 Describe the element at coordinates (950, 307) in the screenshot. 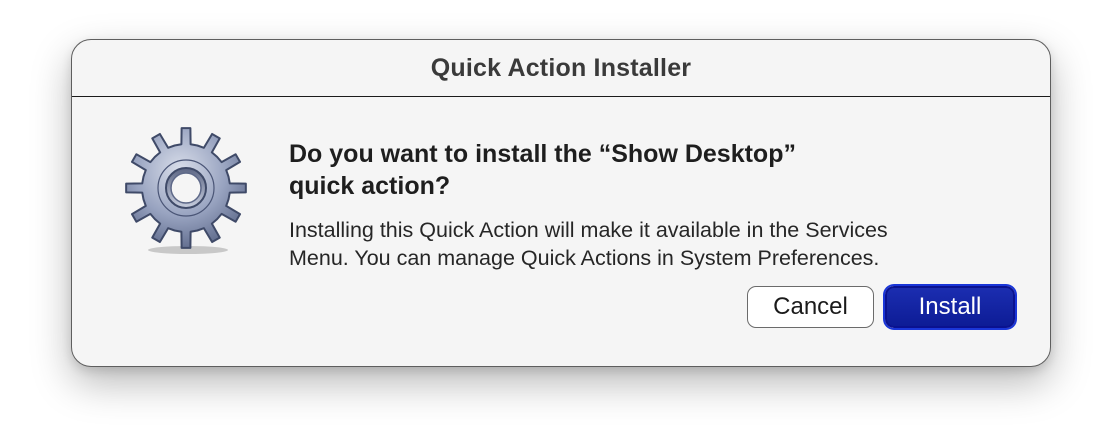

I see `install-button: Install` at that location.